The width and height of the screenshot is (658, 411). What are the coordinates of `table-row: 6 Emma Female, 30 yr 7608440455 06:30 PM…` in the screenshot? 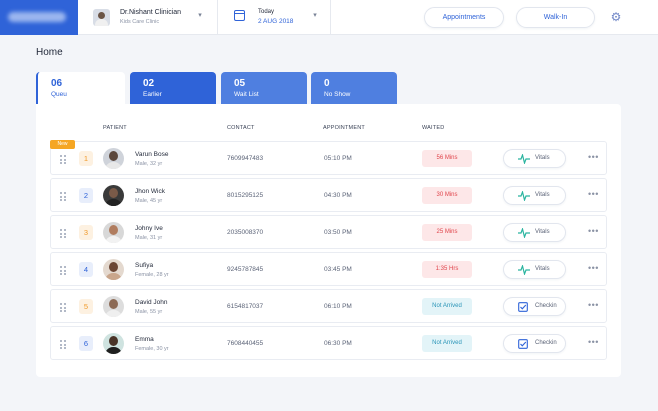 It's located at (328, 343).